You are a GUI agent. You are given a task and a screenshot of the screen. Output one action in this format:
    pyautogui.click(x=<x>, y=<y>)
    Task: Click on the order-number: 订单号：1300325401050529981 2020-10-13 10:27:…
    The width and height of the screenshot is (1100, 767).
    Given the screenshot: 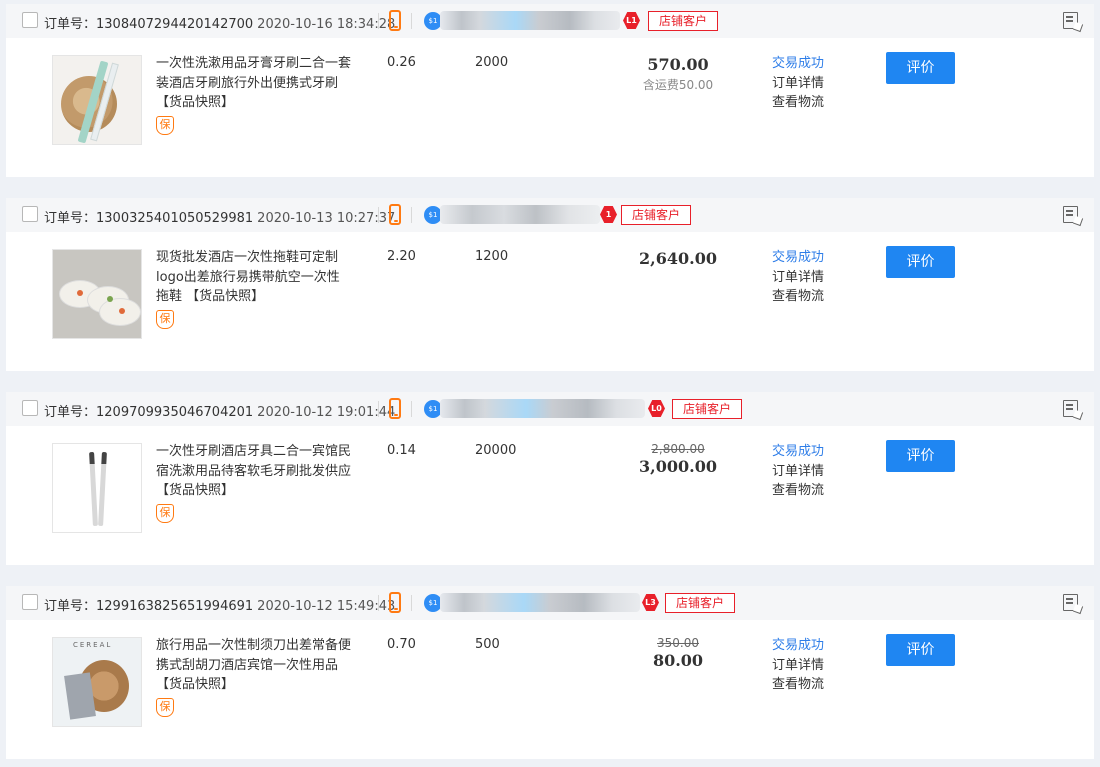 What is the action you would take?
    pyautogui.click(x=220, y=218)
    